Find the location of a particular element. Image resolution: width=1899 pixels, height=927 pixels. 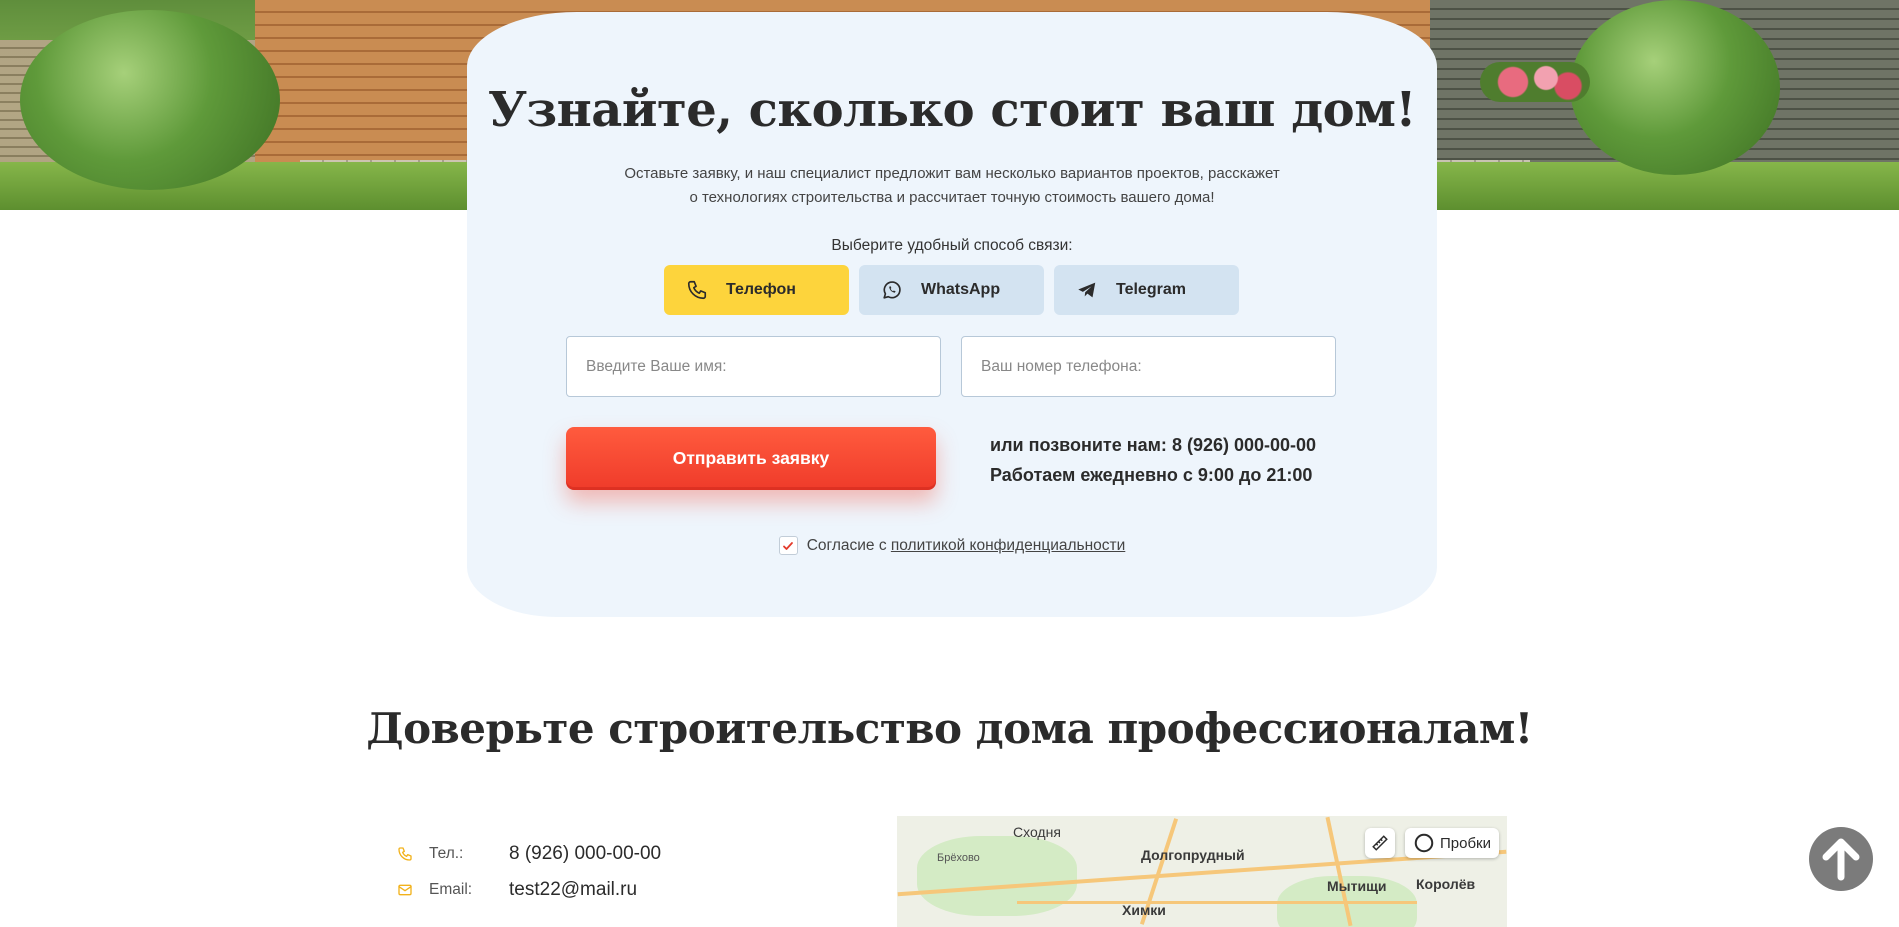

privacy-policy-link: политикой конфиденциальности is located at coordinates (1008, 545).